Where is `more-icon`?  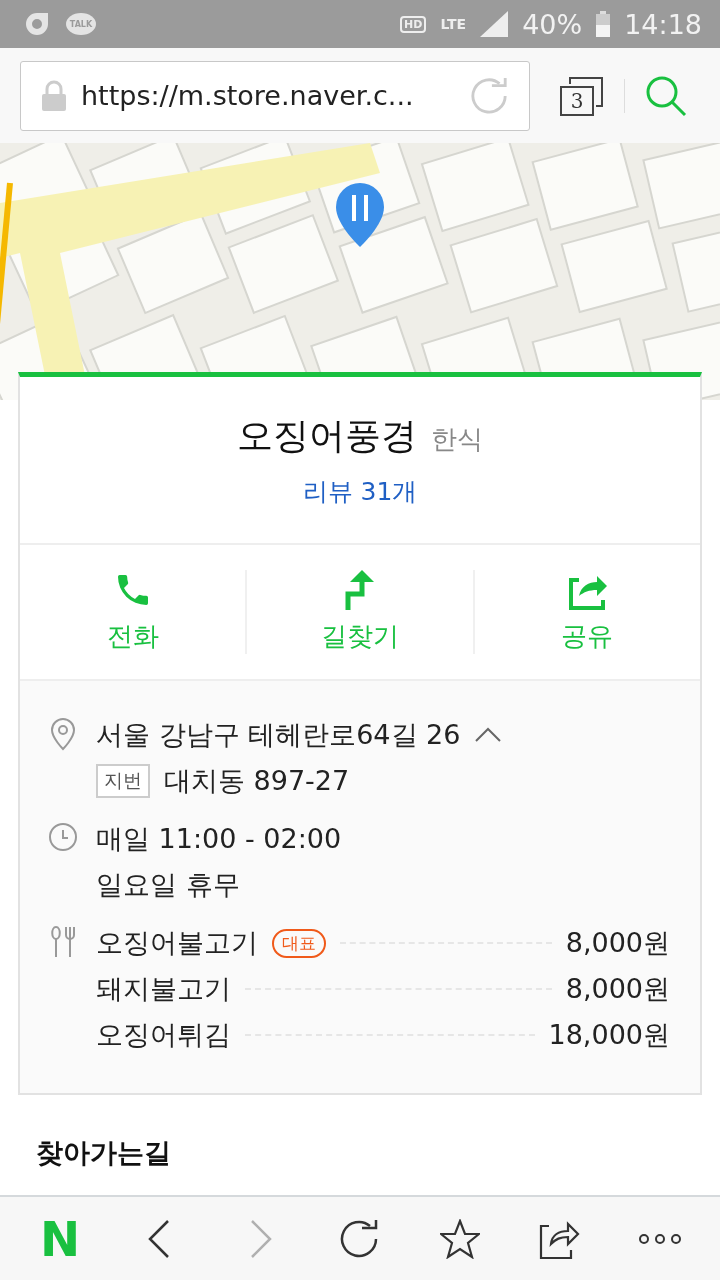
more-icon is located at coordinates (660, 1238).